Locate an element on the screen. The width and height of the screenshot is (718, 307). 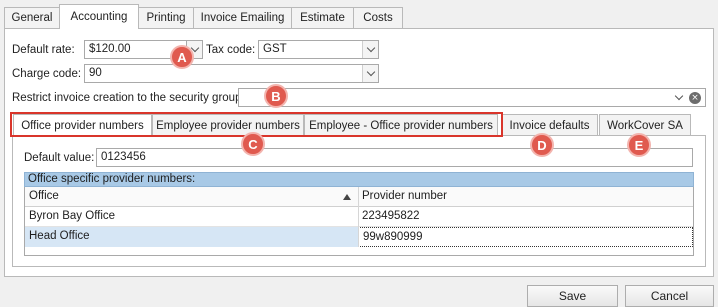
column-header-provider-number: Provider number is located at coordinates (525, 197).